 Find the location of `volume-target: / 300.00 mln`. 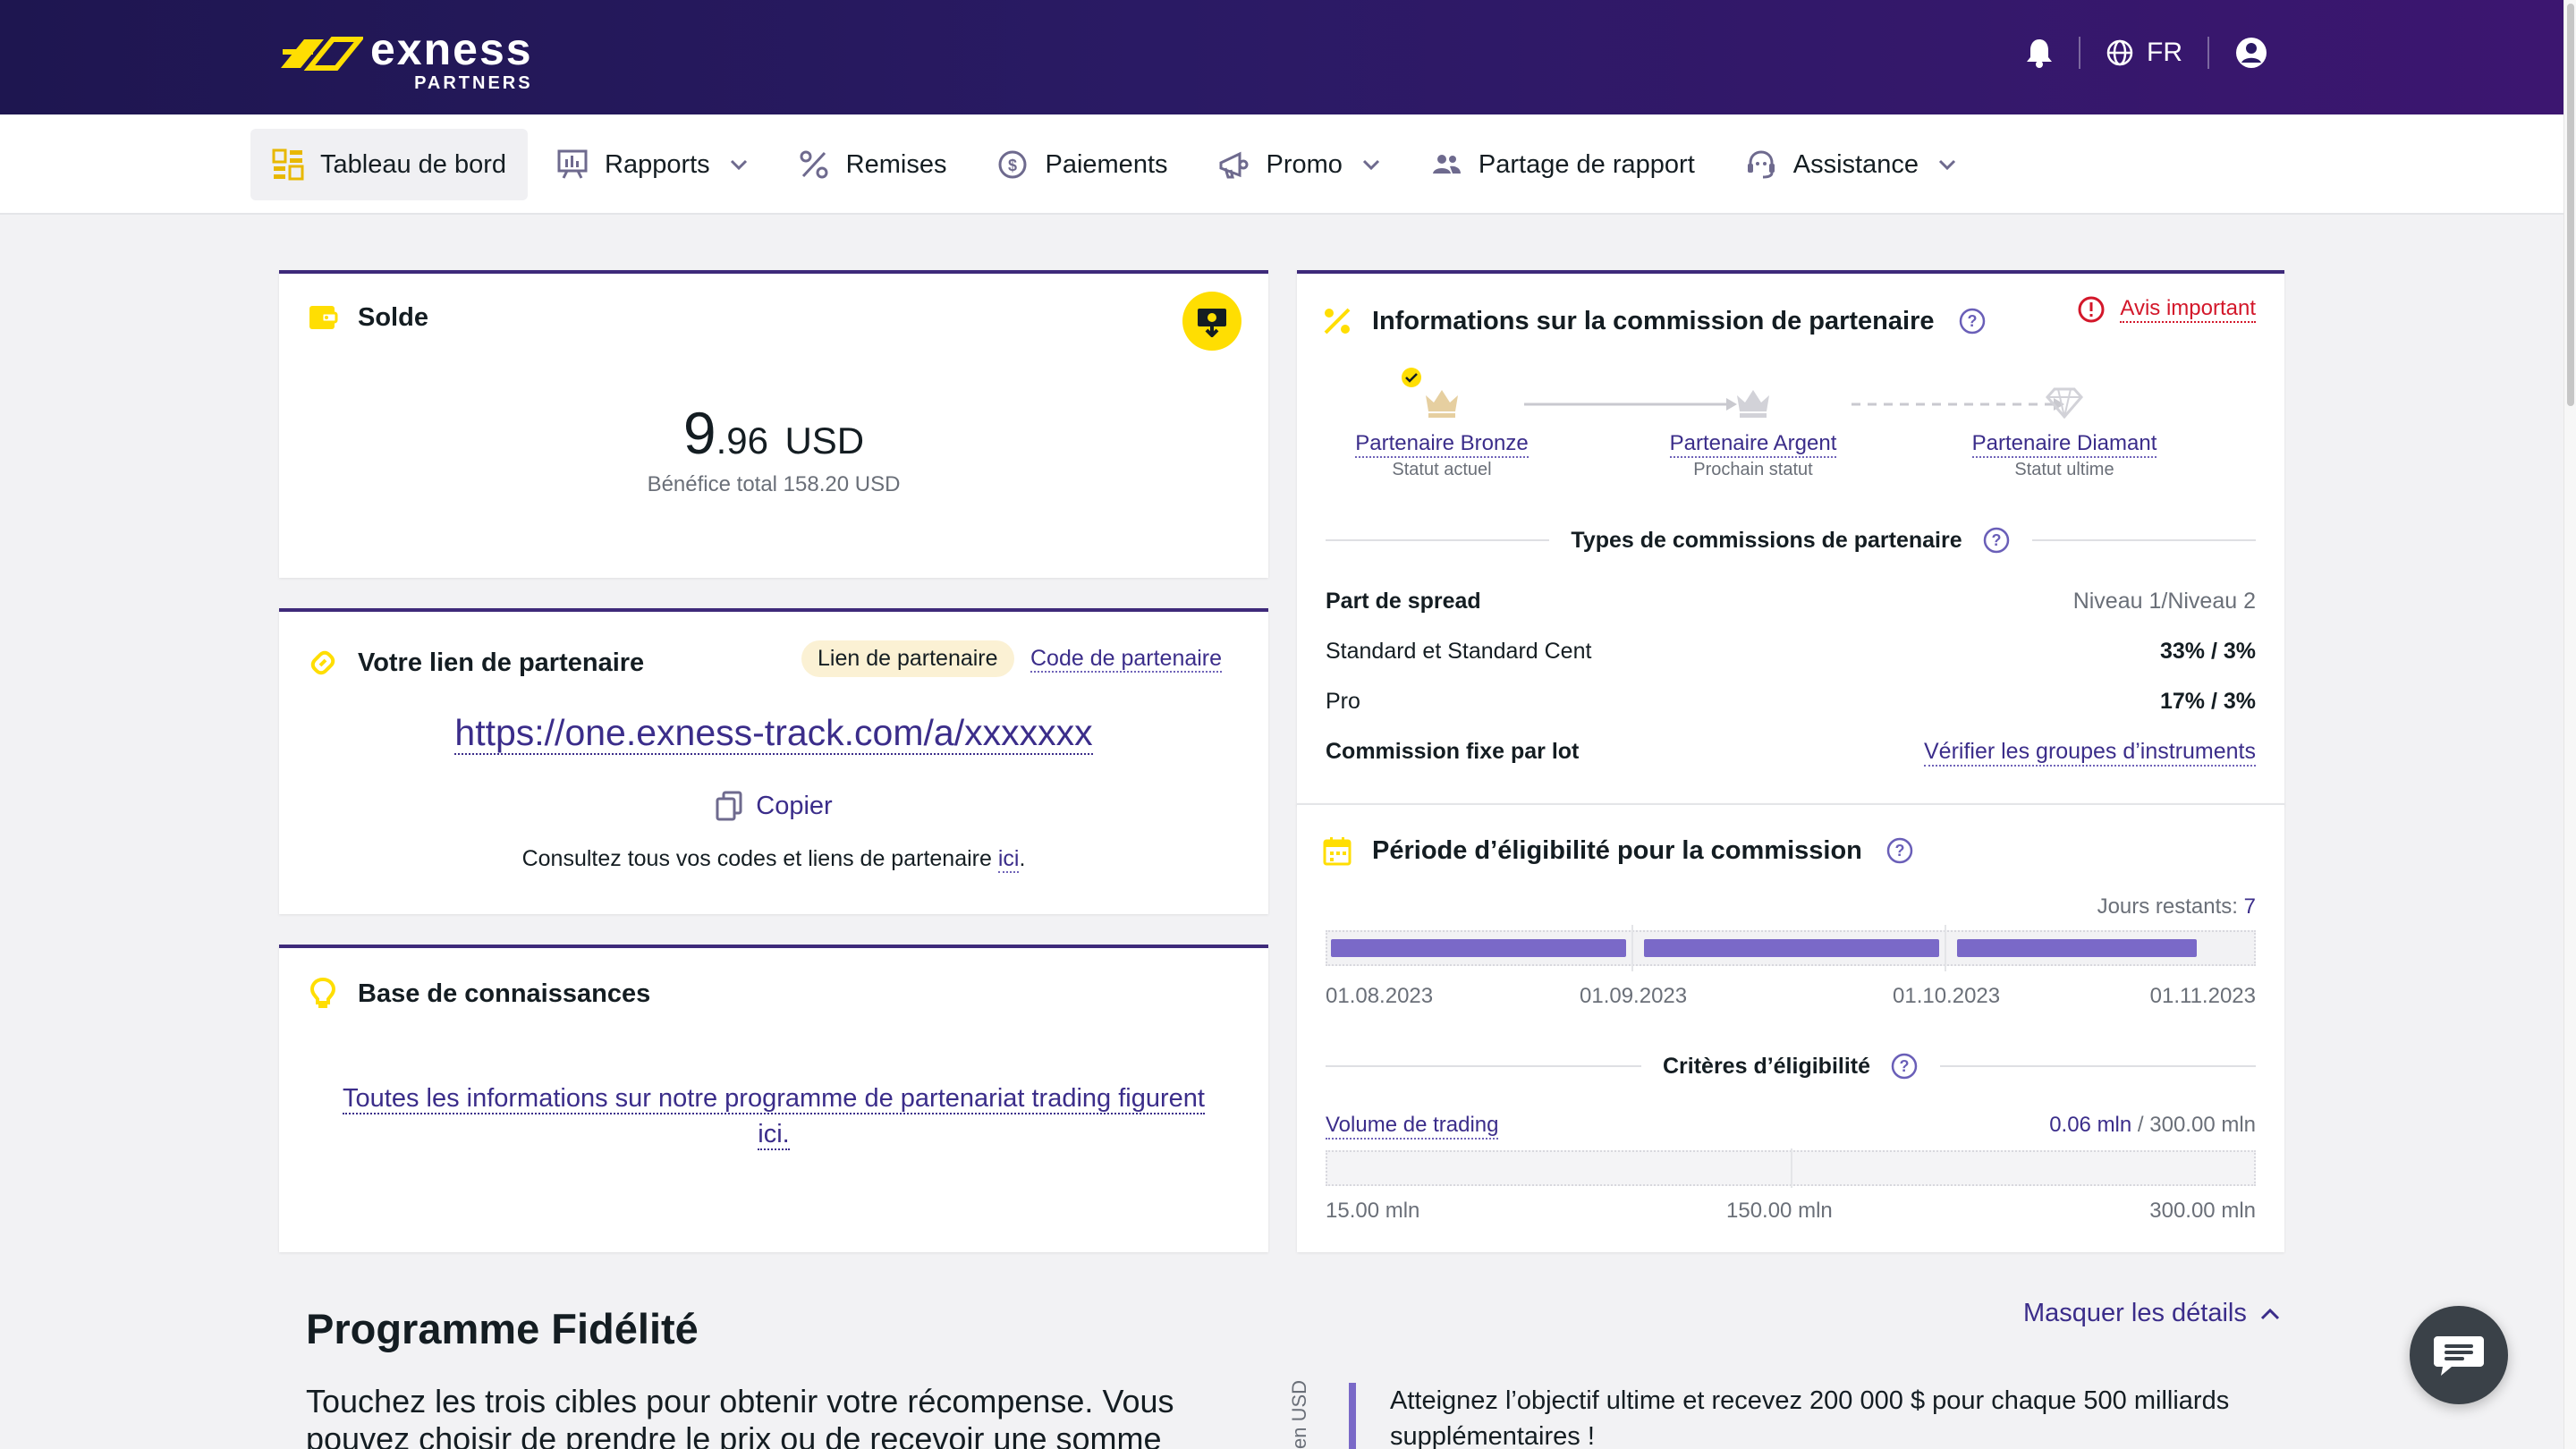

volume-target: / 300.00 mln is located at coordinates (2193, 1125).